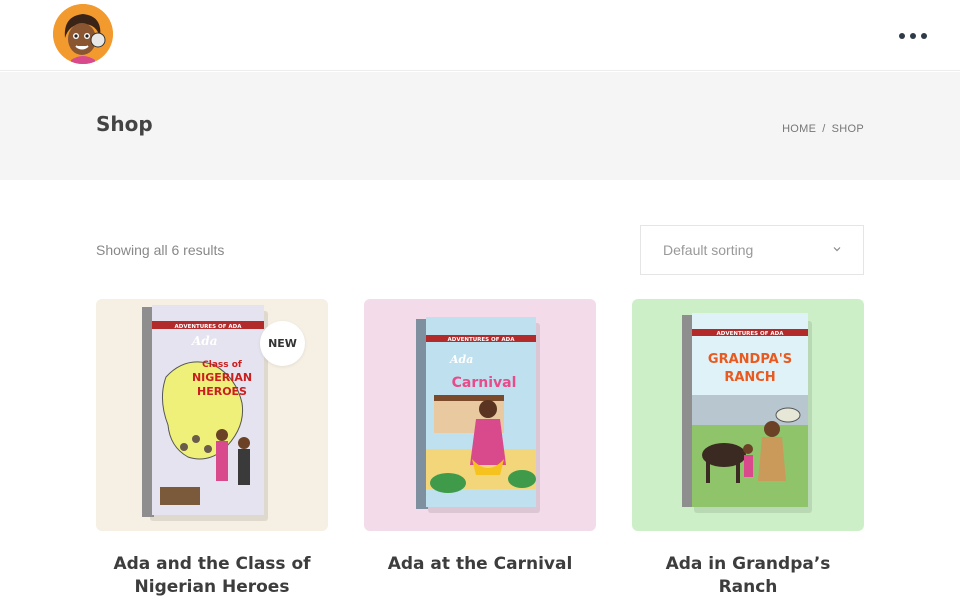 This screenshot has width=960, height=600. I want to click on product-title: Ada and the Class of Nigerian Heroes, so click(212, 576).